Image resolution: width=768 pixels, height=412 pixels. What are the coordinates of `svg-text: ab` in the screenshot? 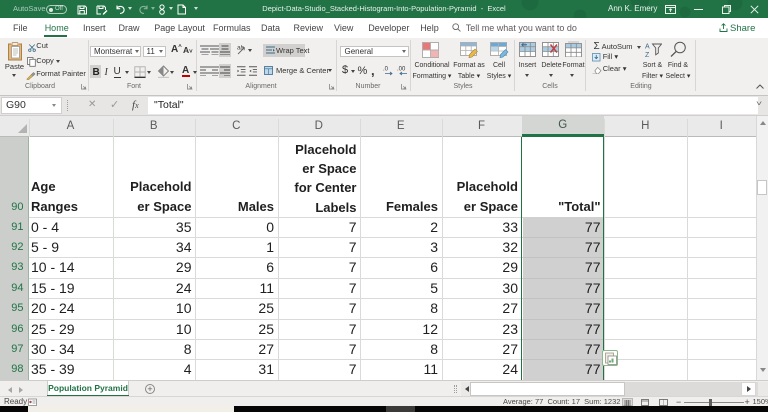 It's located at (240, 49).